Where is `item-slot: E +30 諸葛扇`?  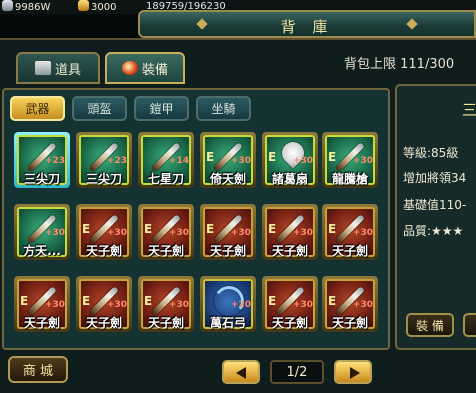
item-slot: E +30 諸葛扇 is located at coordinates (290, 160).